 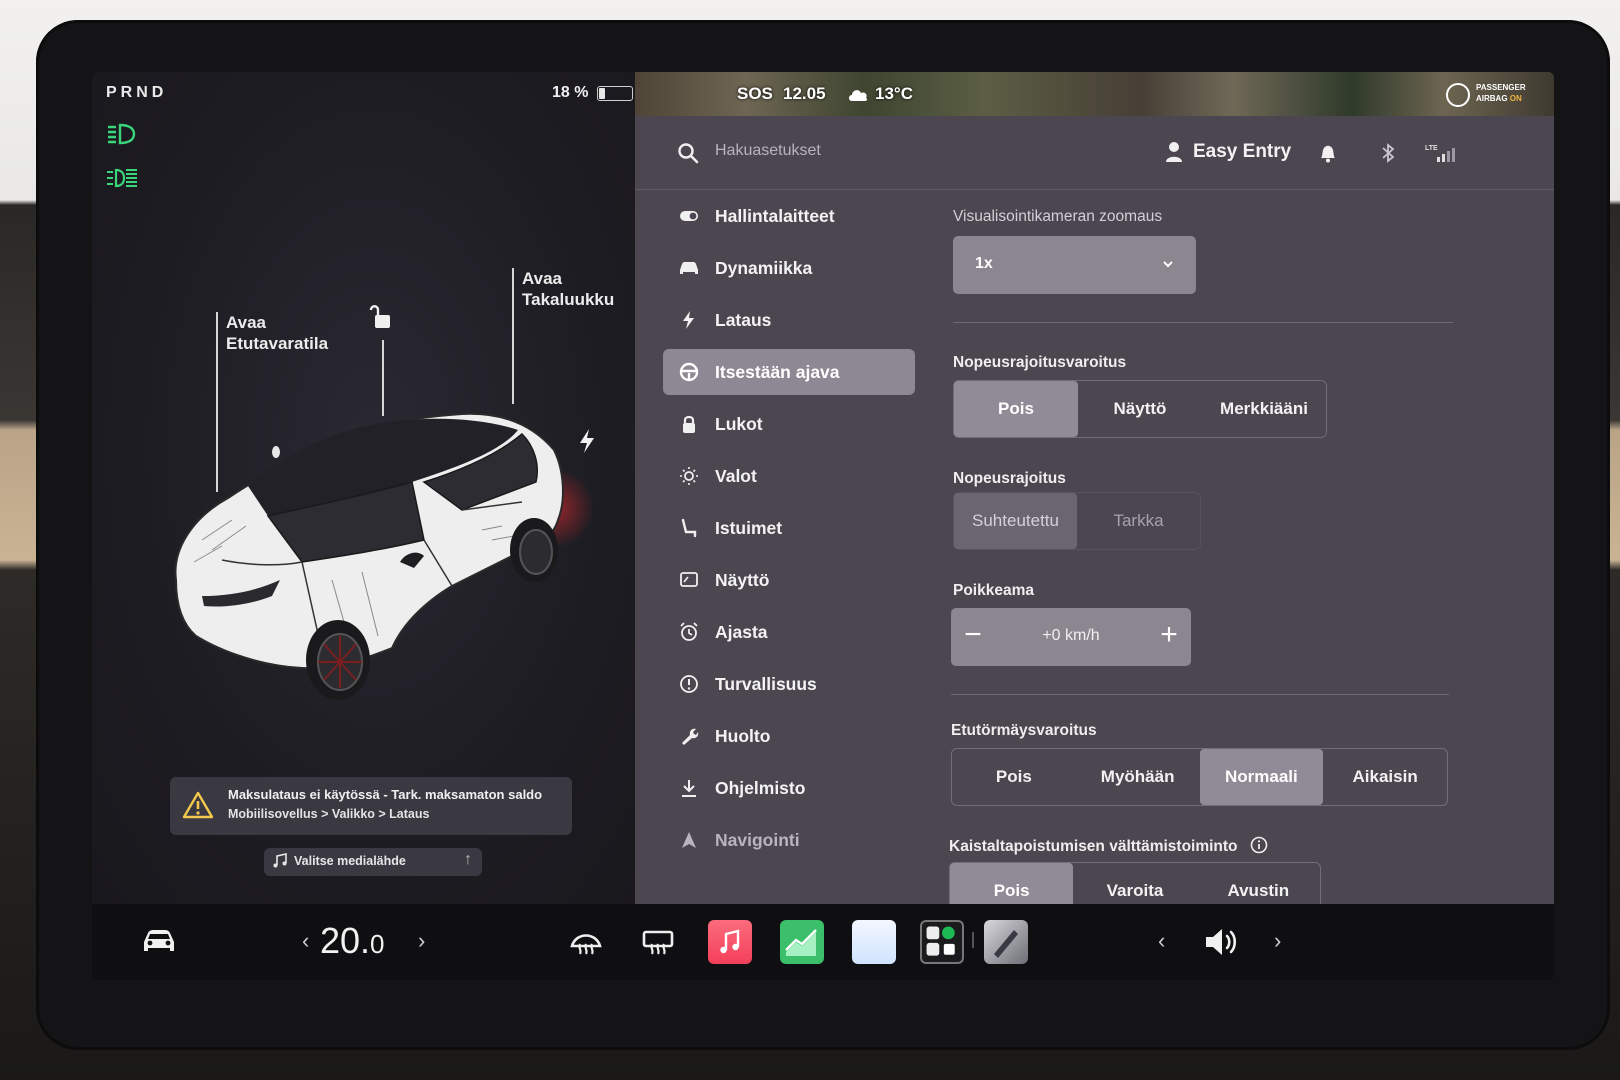 I want to click on lock-icon, so click(x=689, y=424).